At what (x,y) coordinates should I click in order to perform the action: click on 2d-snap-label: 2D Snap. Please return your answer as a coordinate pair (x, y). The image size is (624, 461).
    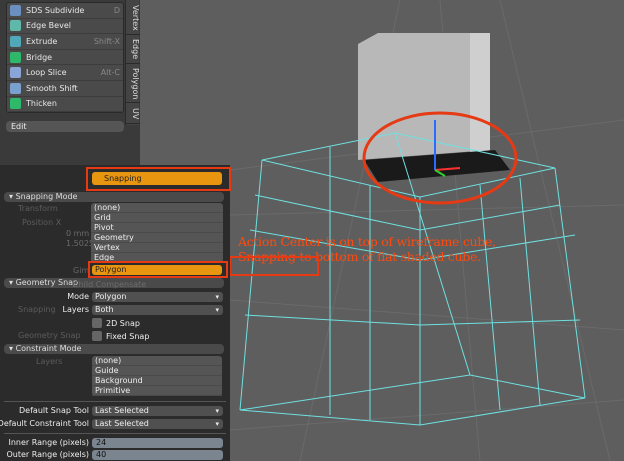
    Looking at the image, I should click on (123, 323).